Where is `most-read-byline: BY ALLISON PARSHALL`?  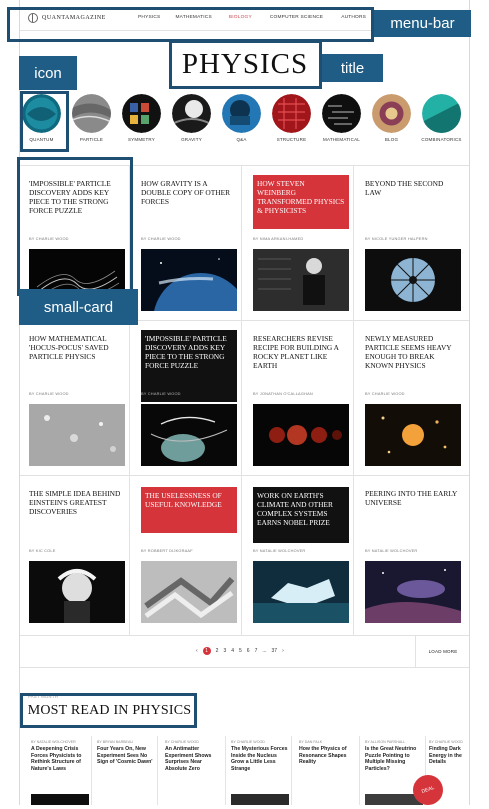 most-read-byline: BY ALLISON PARSHALL is located at coordinates (385, 742).